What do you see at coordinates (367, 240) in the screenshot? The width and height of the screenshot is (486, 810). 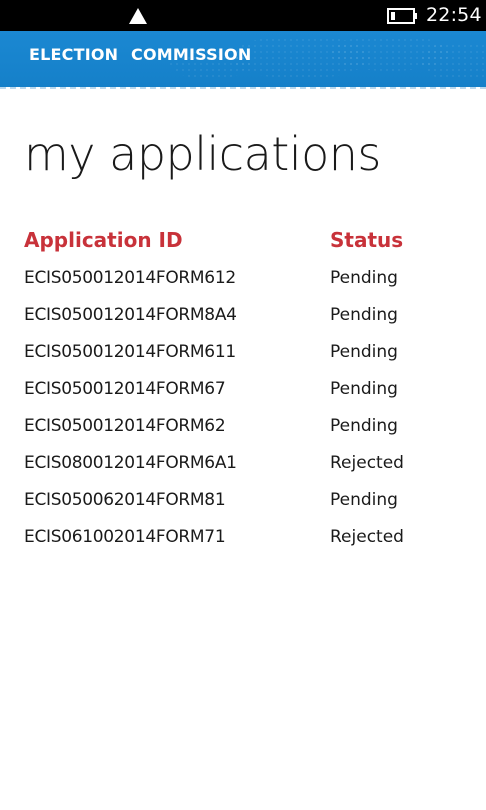 I see `column-header-status: Status` at bounding box center [367, 240].